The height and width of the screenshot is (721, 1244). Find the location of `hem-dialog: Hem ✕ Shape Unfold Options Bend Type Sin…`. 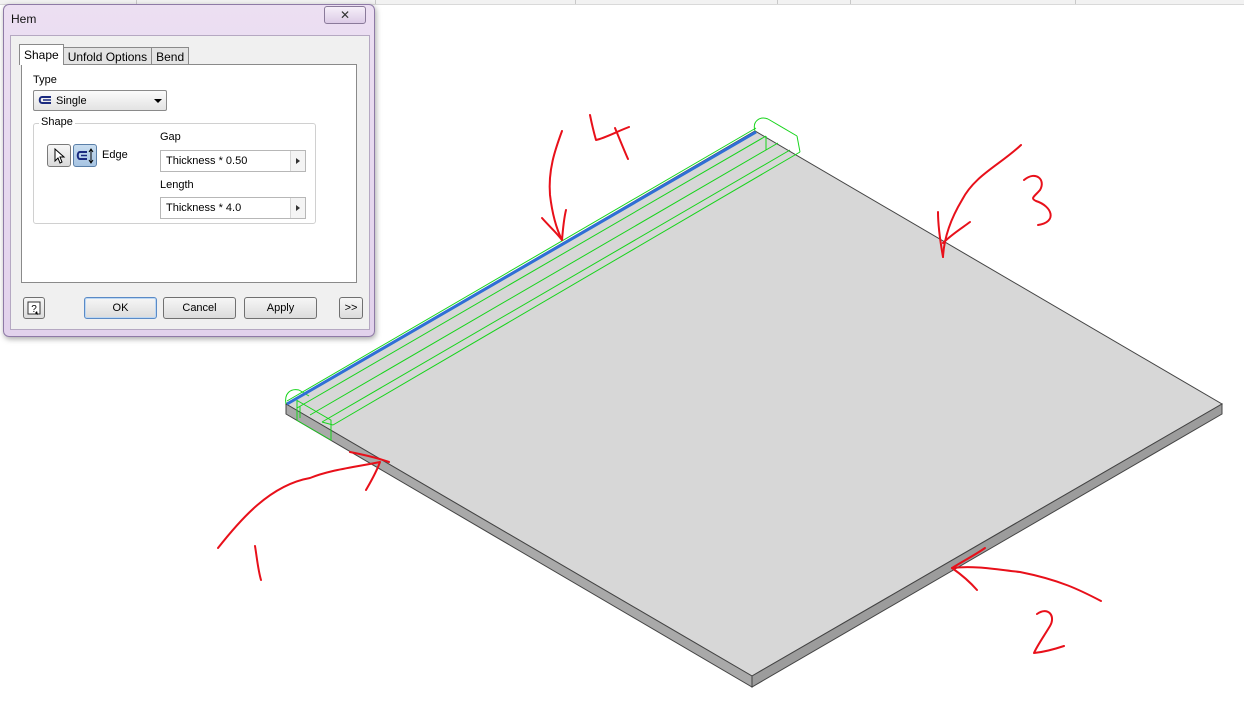

hem-dialog: Hem ✕ Shape Unfold Options Bend Type Sin… is located at coordinates (189, 170).